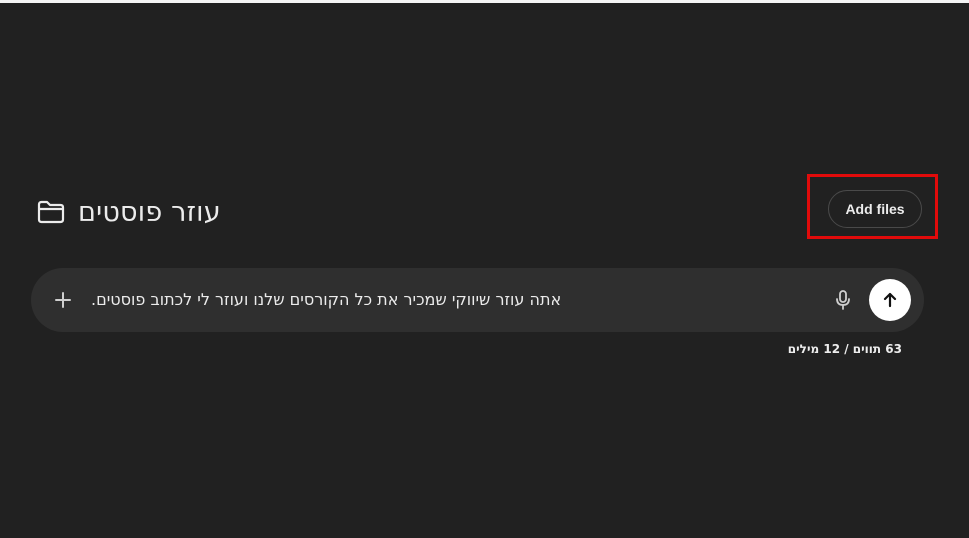 The height and width of the screenshot is (538, 969). I want to click on microphone-icon, so click(843, 300).